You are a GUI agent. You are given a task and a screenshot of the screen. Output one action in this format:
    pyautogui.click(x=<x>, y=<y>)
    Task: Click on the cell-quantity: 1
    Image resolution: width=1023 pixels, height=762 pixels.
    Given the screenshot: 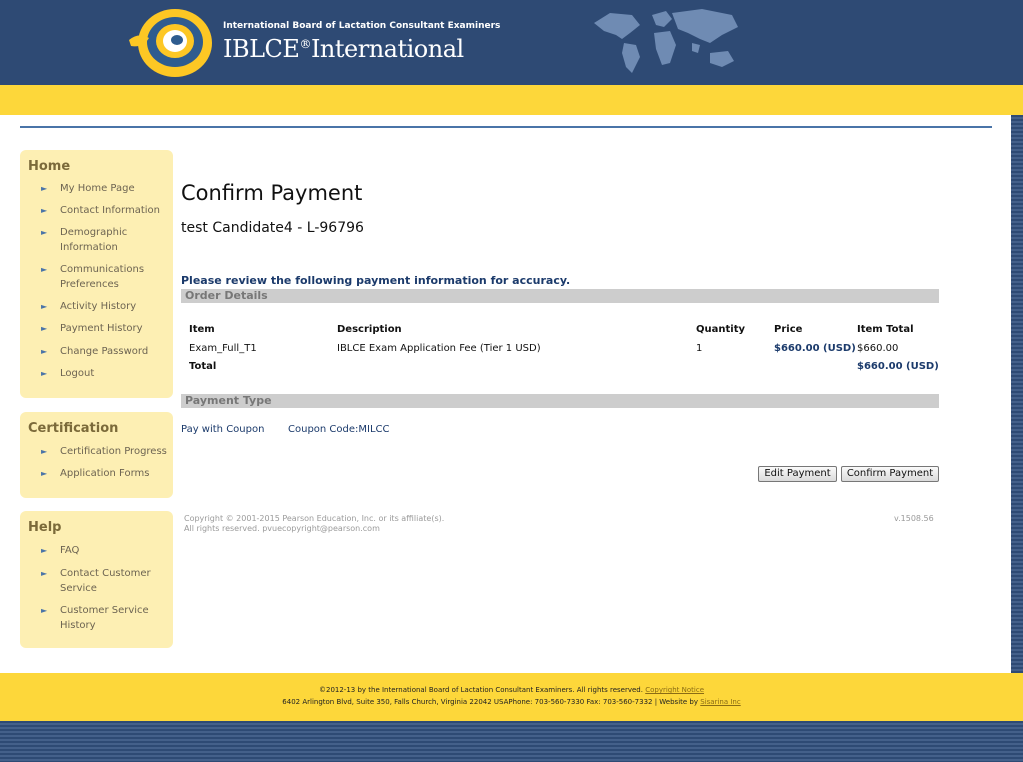 What is the action you would take?
    pyautogui.click(x=699, y=348)
    